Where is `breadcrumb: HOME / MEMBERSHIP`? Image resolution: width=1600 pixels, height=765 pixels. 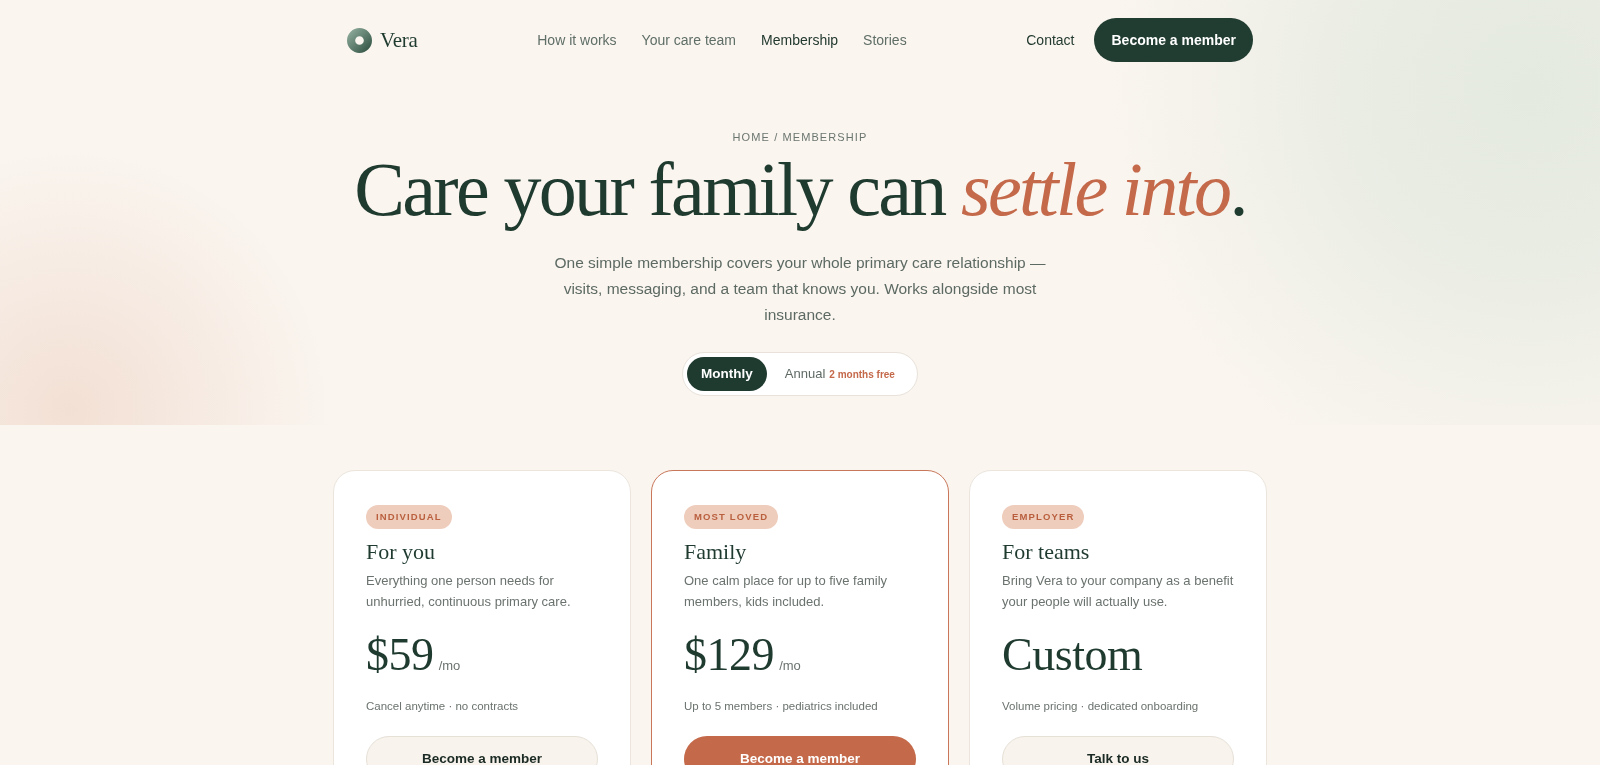 breadcrumb: HOME / MEMBERSHIP is located at coordinates (800, 137).